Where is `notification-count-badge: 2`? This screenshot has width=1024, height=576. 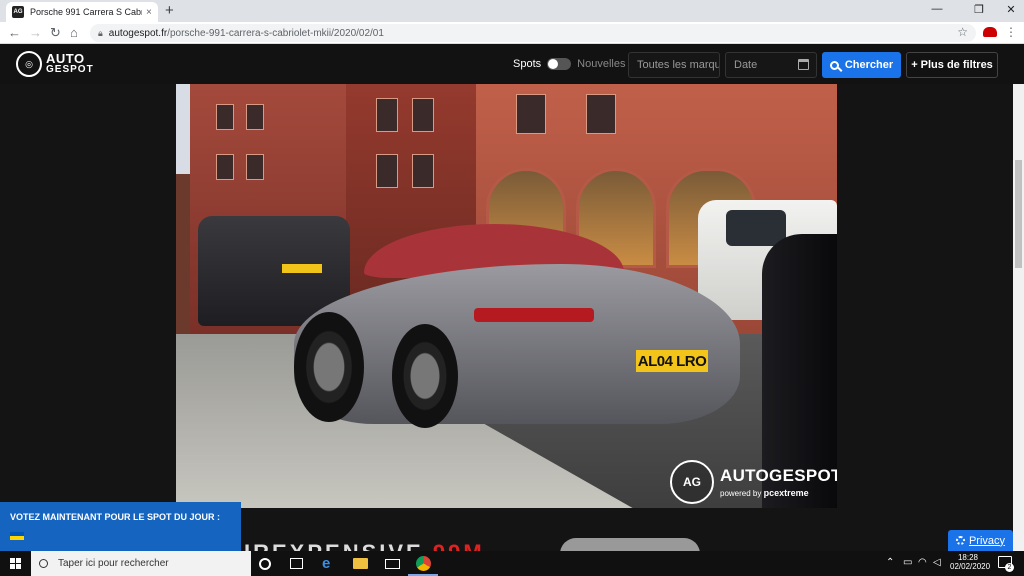 notification-count-badge: 2 is located at coordinates (1009, 567).